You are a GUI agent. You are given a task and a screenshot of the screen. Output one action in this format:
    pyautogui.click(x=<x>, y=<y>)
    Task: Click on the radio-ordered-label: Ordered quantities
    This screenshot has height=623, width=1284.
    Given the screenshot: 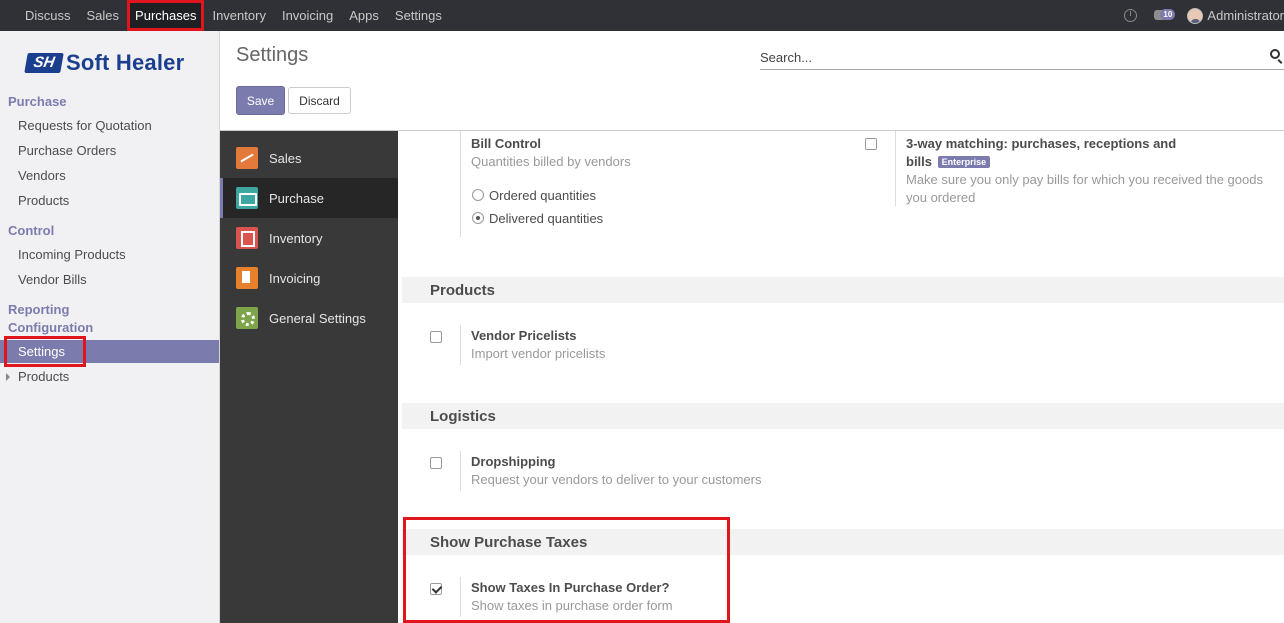 What is the action you would take?
    pyautogui.click(x=542, y=195)
    